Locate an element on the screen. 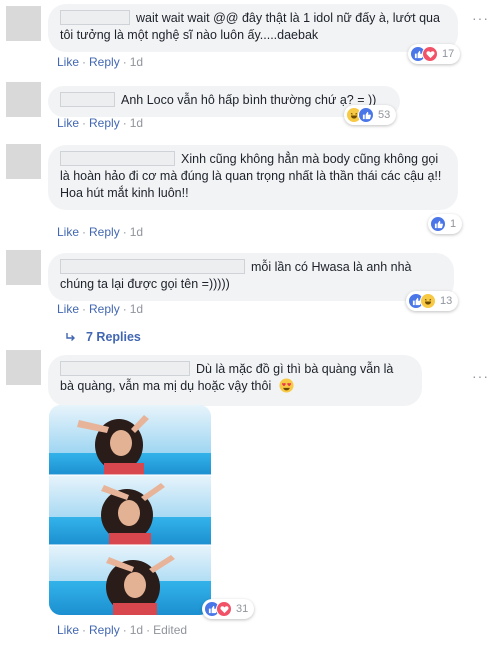 This screenshot has height=646, width=497. reactions-summary: 31 is located at coordinates (228, 609).